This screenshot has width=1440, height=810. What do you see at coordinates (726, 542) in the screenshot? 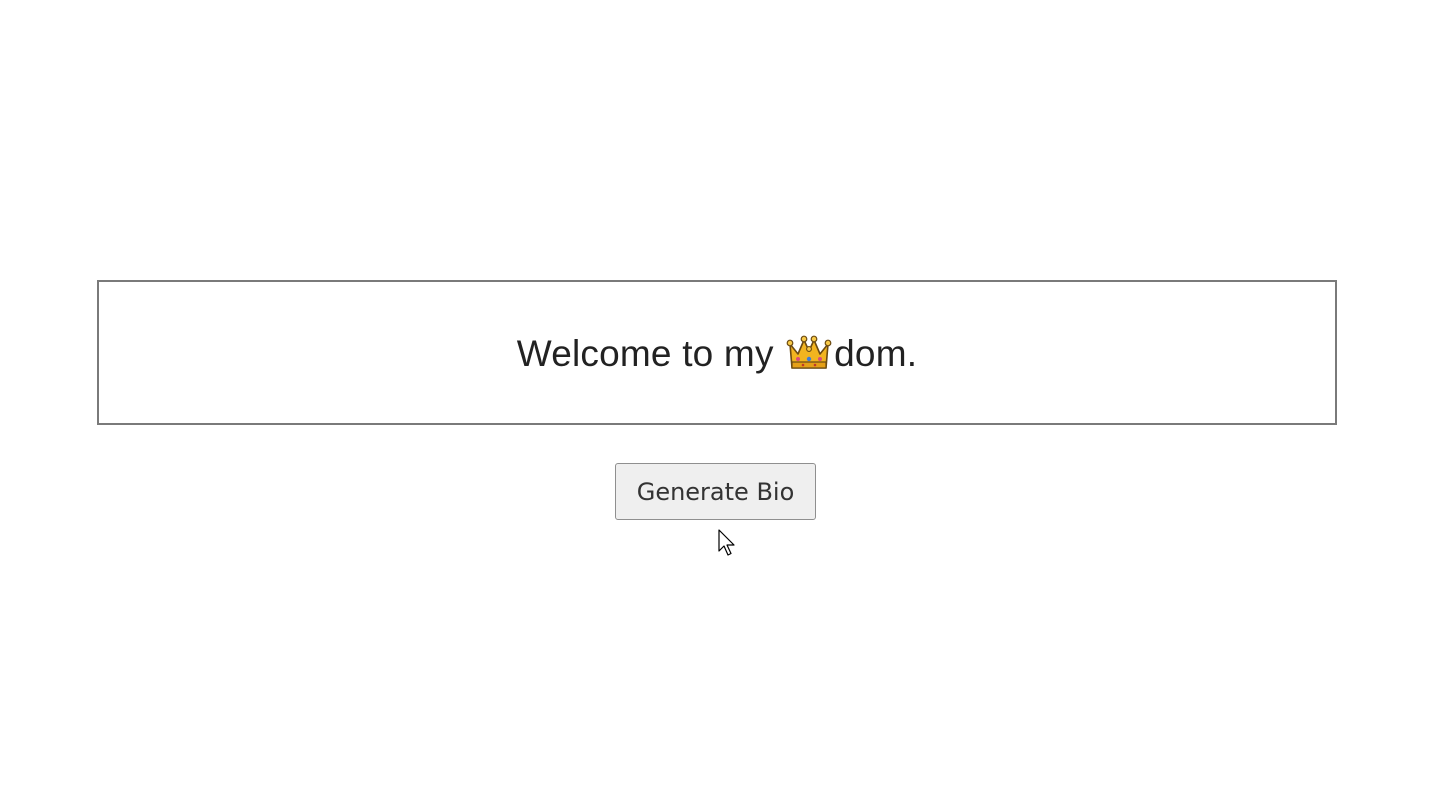
I see `mouse-pointer-icon` at bounding box center [726, 542].